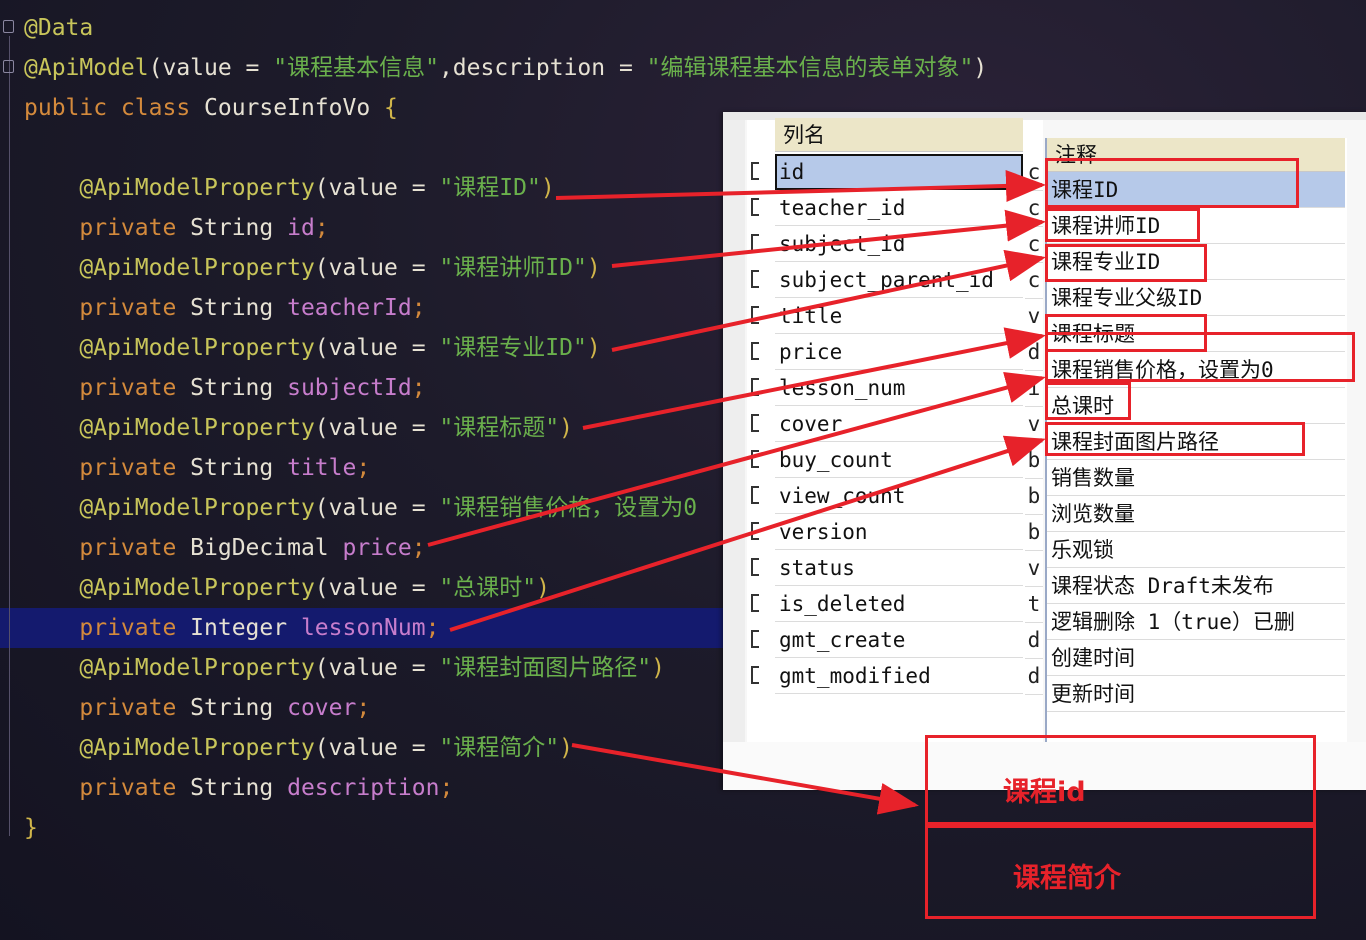 The image size is (1366, 940). What do you see at coordinates (1172, 183) in the screenshot?
I see `highlight-box-course-id` at bounding box center [1172, 183].